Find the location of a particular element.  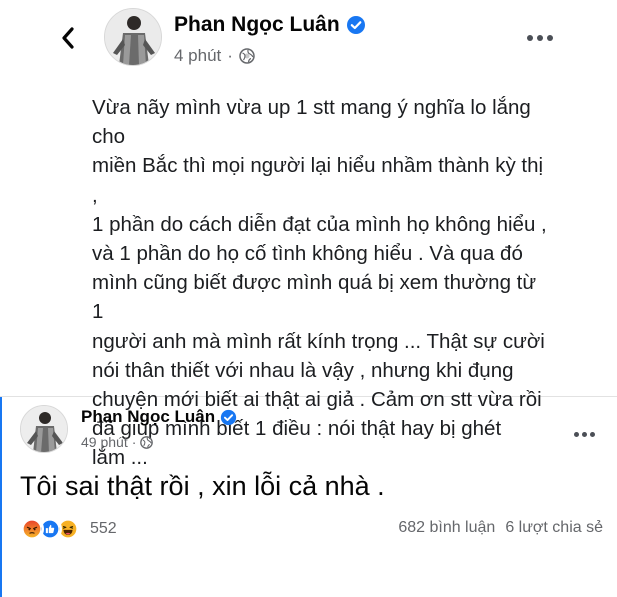

back-arrow-icon is located at coordinates (68, 38).